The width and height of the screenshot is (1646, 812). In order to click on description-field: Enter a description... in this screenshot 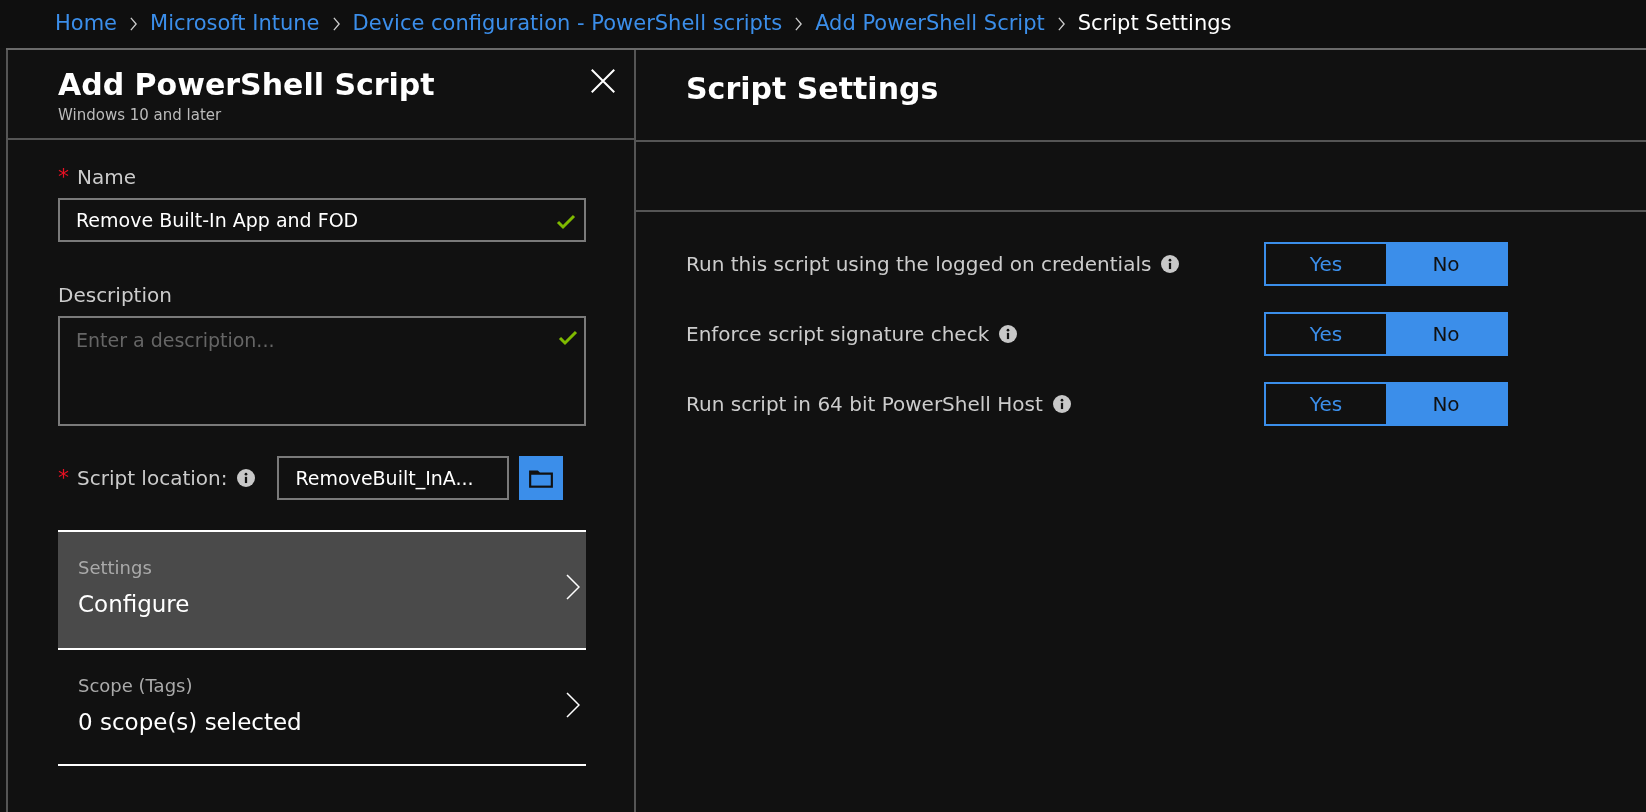, I will do `click(322, 371)`.